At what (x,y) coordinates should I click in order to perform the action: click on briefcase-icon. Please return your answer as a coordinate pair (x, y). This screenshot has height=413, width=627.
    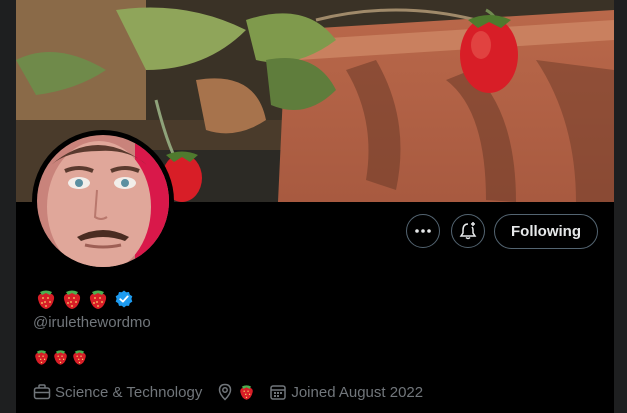
    Looking at the image, I should click on (42, 392).